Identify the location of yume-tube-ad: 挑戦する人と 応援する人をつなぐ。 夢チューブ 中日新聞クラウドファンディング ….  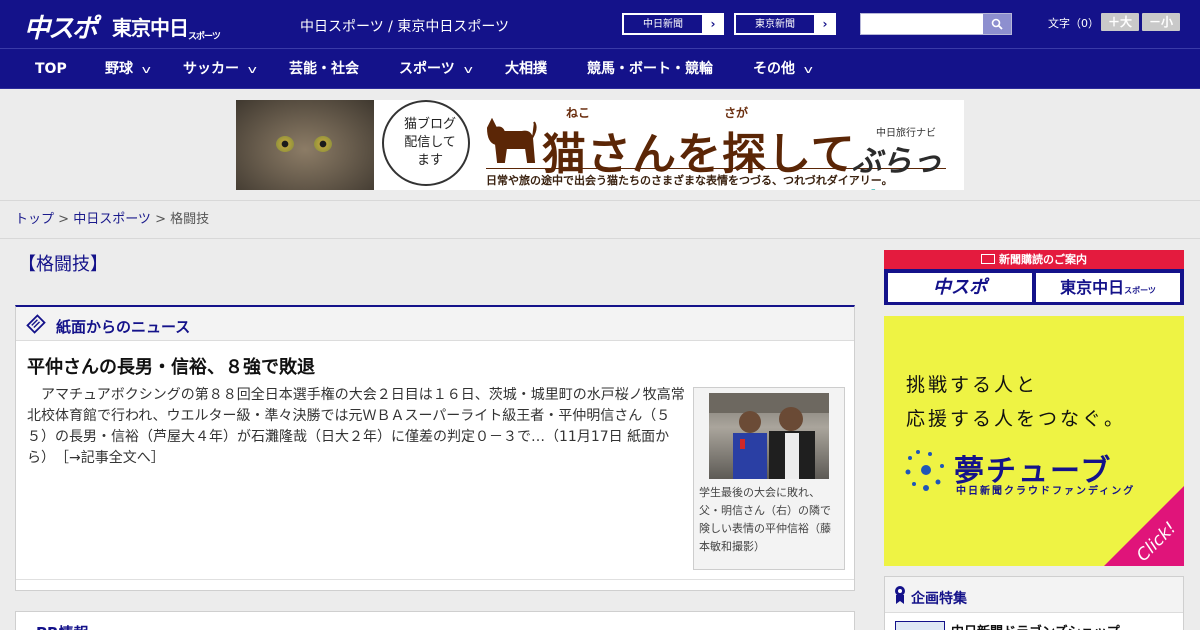
(1034, 441).